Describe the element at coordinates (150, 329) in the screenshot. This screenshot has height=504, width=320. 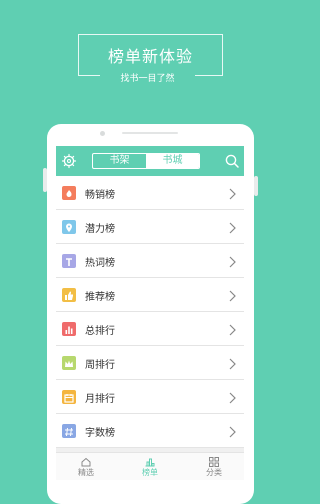
I see `list-item-overall: 总排行` at that location.